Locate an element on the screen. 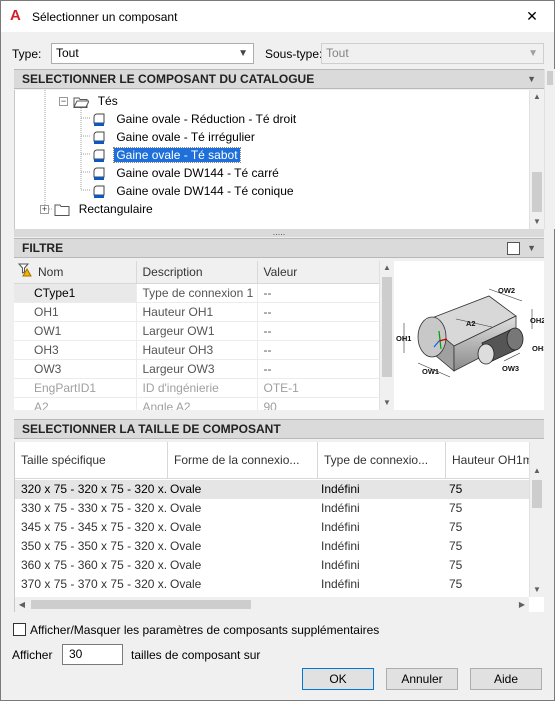 This screenshot has width=555, height=701. outer-scrollbar is located at coordinates (549, 149).